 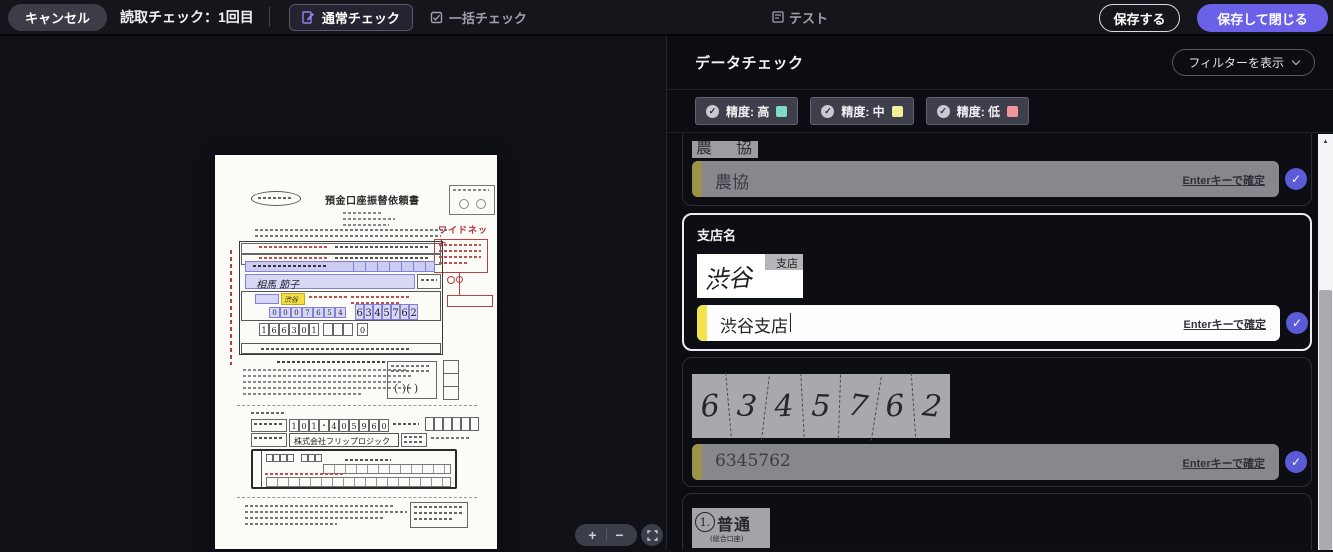 I want to click on accuracy-filter-row: ✓ 精度: 高 ✓ 精度: 中 ✓ 精度: 低, so click(x=1000, y=111).